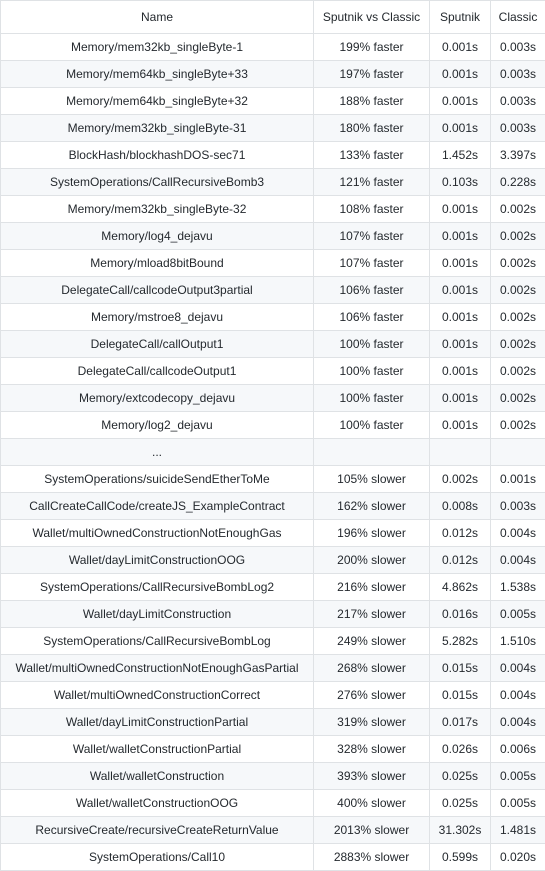 The height and width of the screenshot is (871, 545). I want to click on cell-name: Wallet/dayLimitConstructionOOG, so click(157, 560).